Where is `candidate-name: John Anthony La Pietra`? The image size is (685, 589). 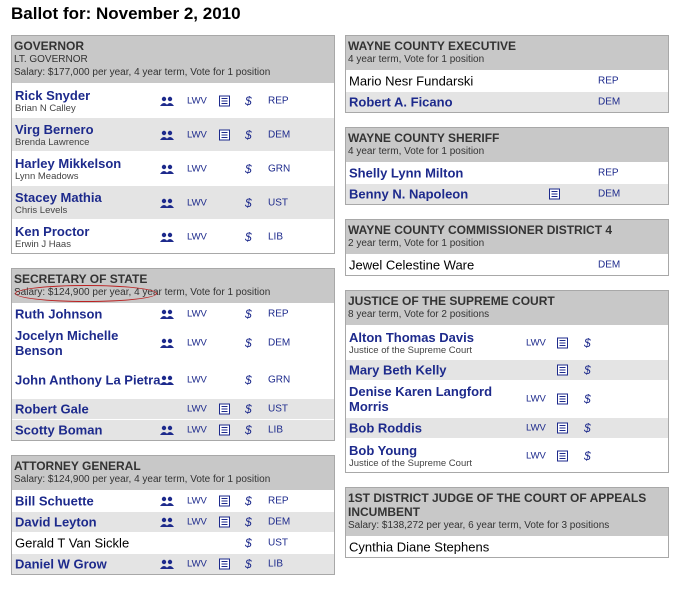 candidate-name: John Anthony La Pietra is located at coordinates (90, 380).